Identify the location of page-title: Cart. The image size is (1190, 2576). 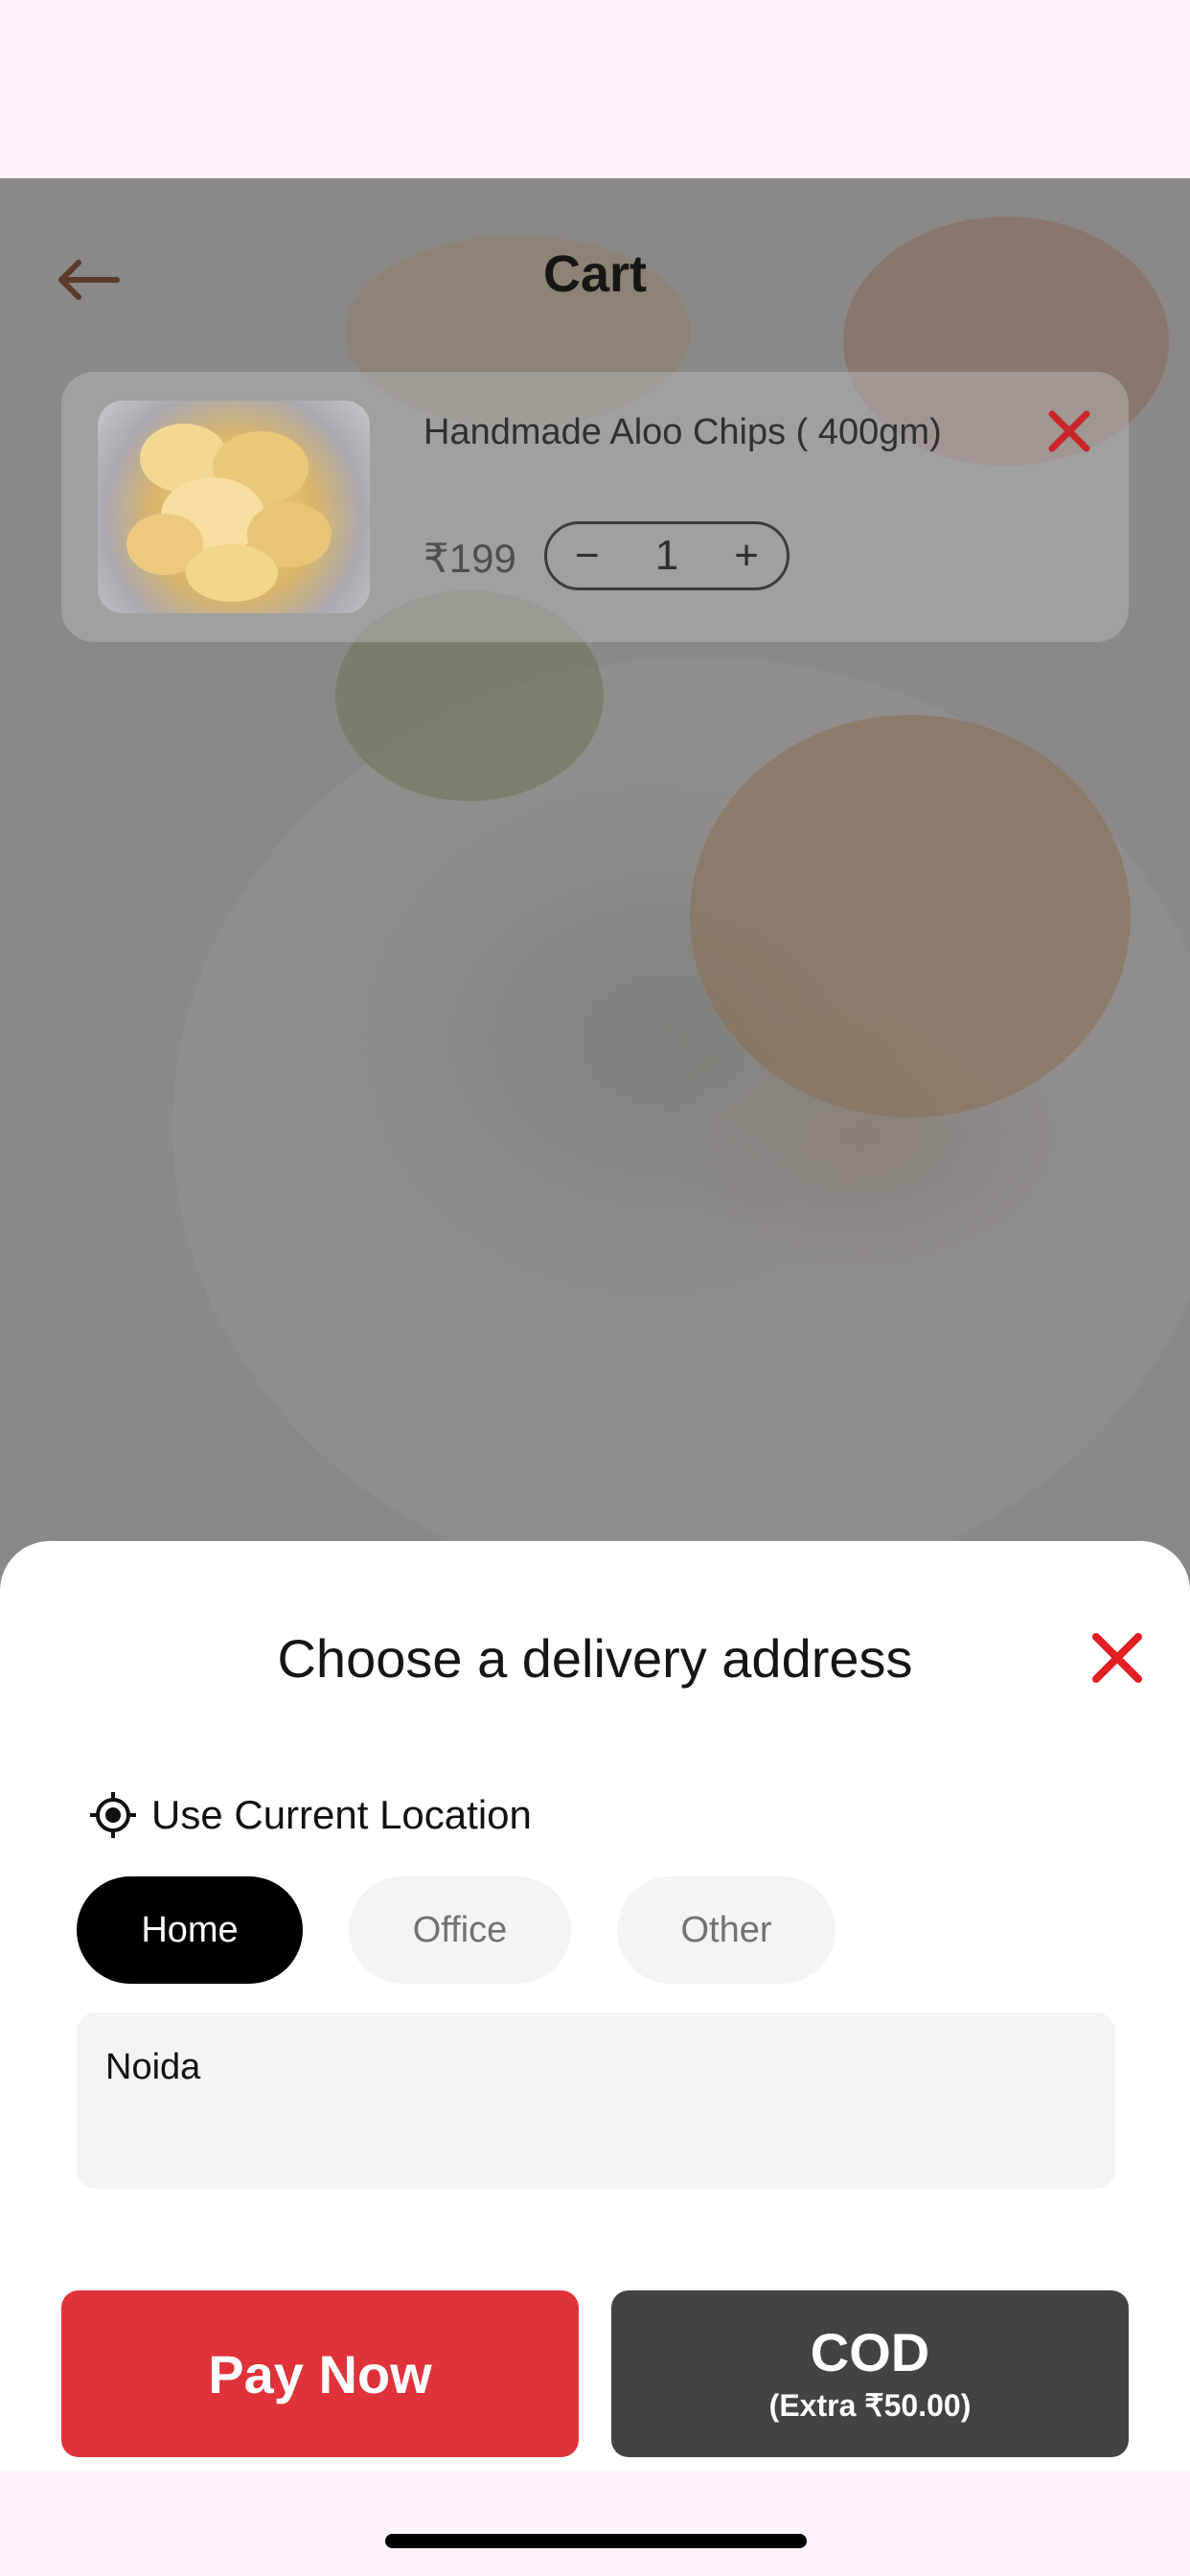
(595, 274).